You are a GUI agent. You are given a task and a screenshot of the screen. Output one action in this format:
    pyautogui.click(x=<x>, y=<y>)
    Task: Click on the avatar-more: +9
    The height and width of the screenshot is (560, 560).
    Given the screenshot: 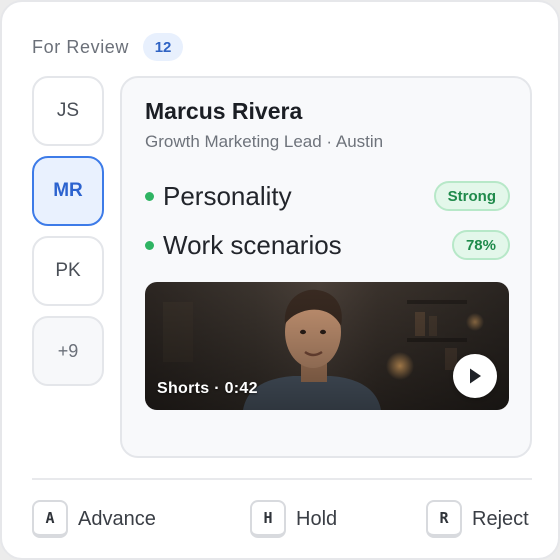 What is the action you would take?
    pyautogui.click(x=68, y=351)
    